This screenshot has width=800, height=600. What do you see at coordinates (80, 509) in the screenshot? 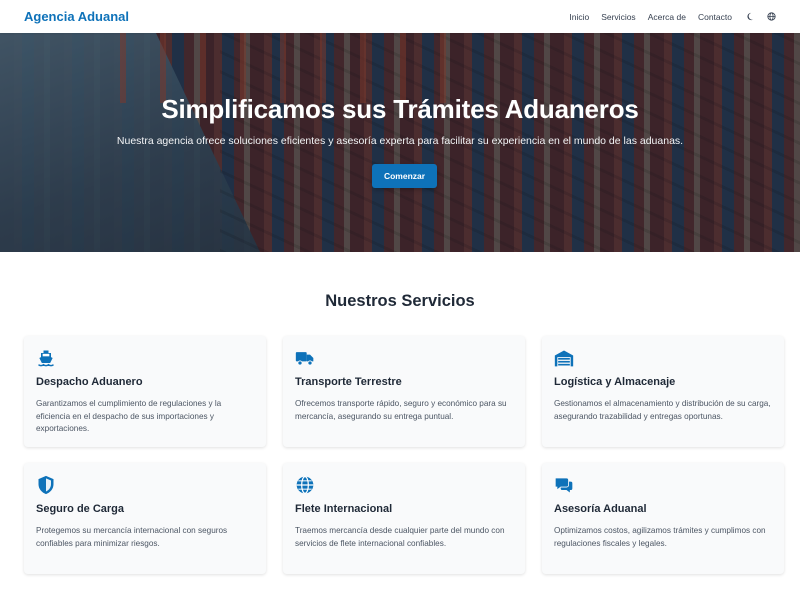
I see `service-title: Seguro de Carga` at bounding box center [80, 509].